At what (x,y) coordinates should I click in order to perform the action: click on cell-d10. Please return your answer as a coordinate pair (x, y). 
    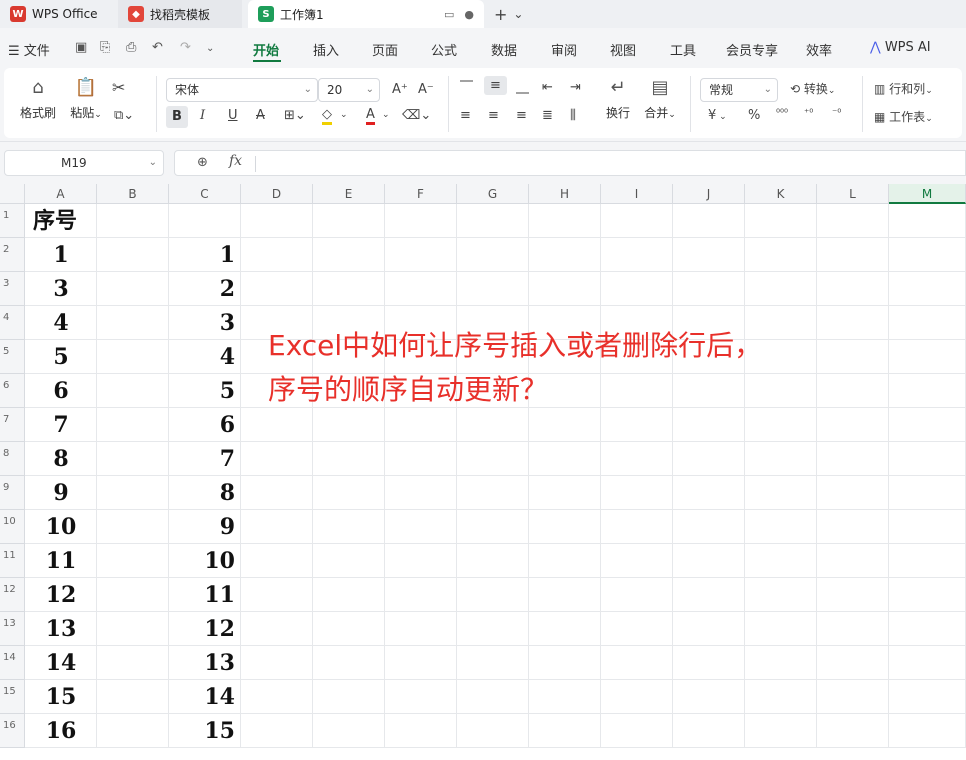
    Looking at the image, I should click on (277, 527).